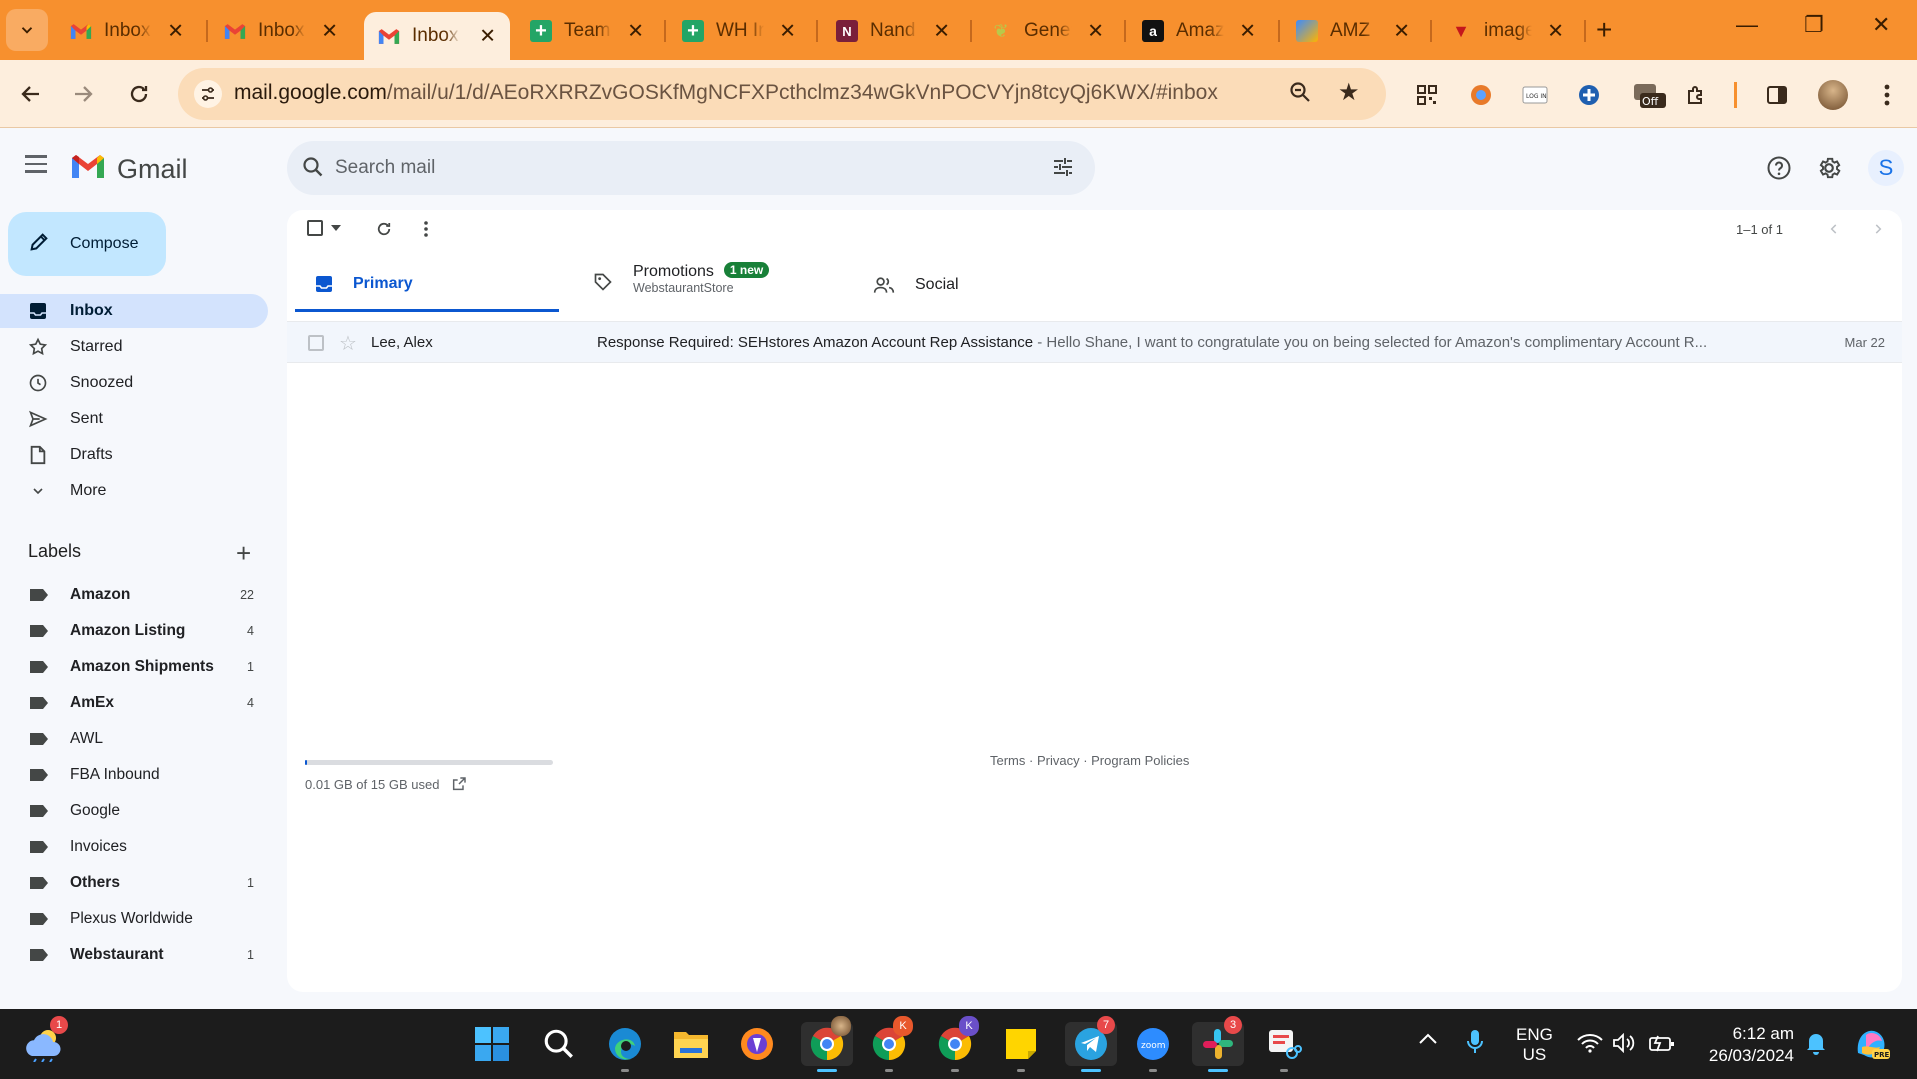  I want to click on newer-button, so click(1834, 229).